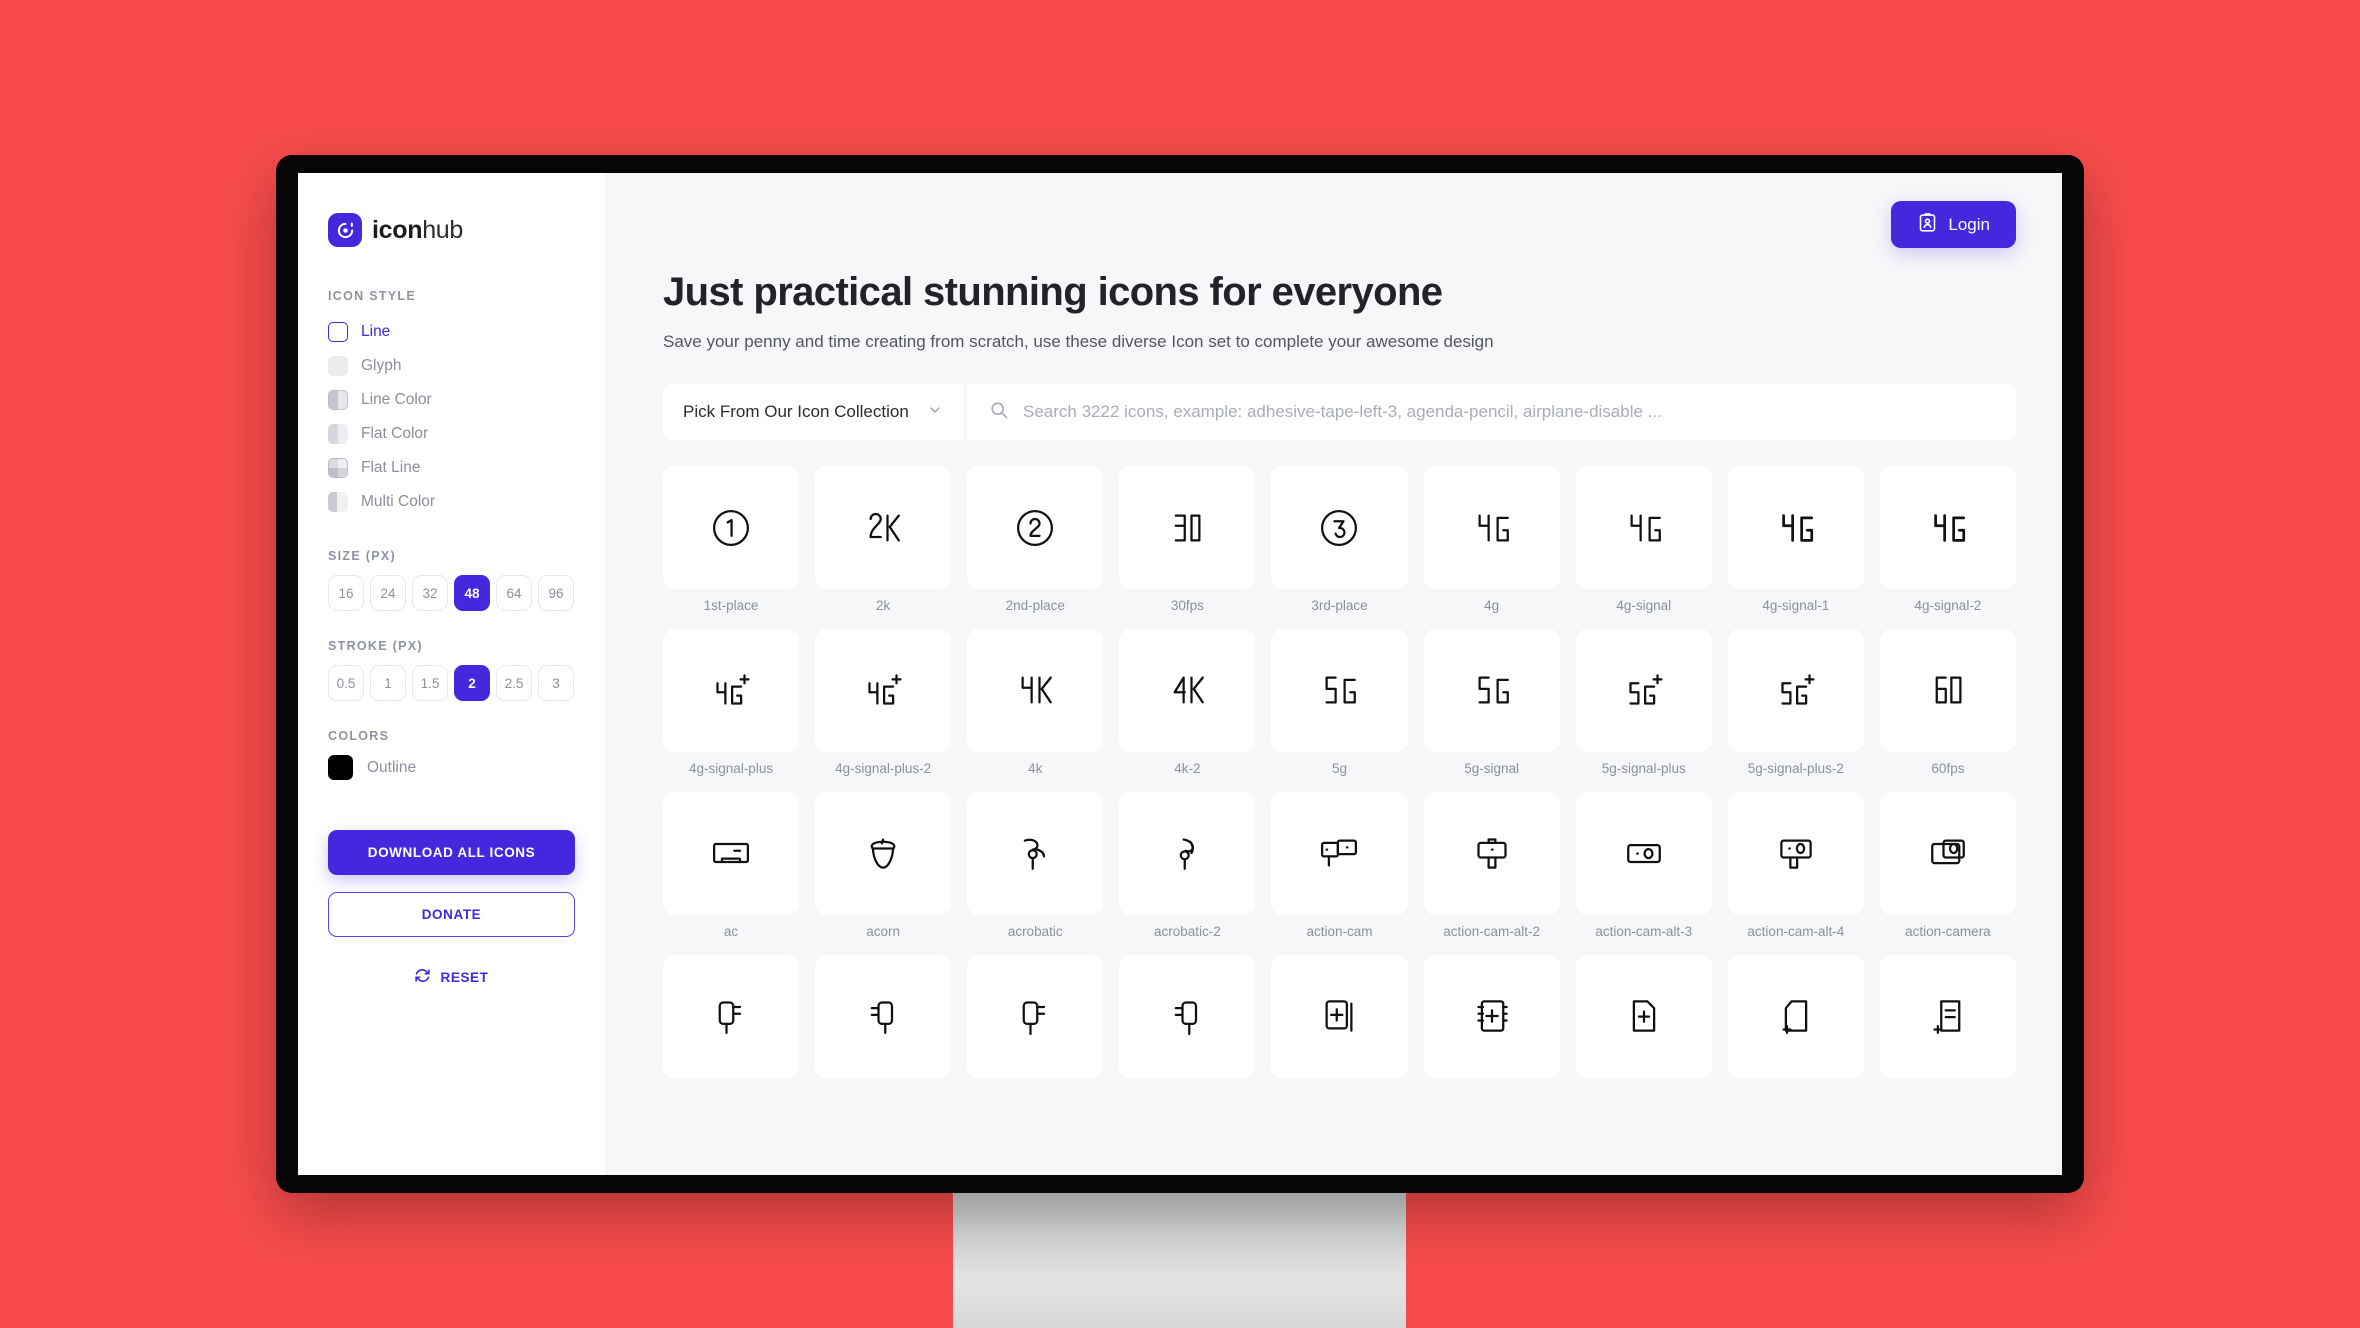  Describe the element at coordinates (346, 593) in the screenshot. I see `size-chip-16: 16` at that location.